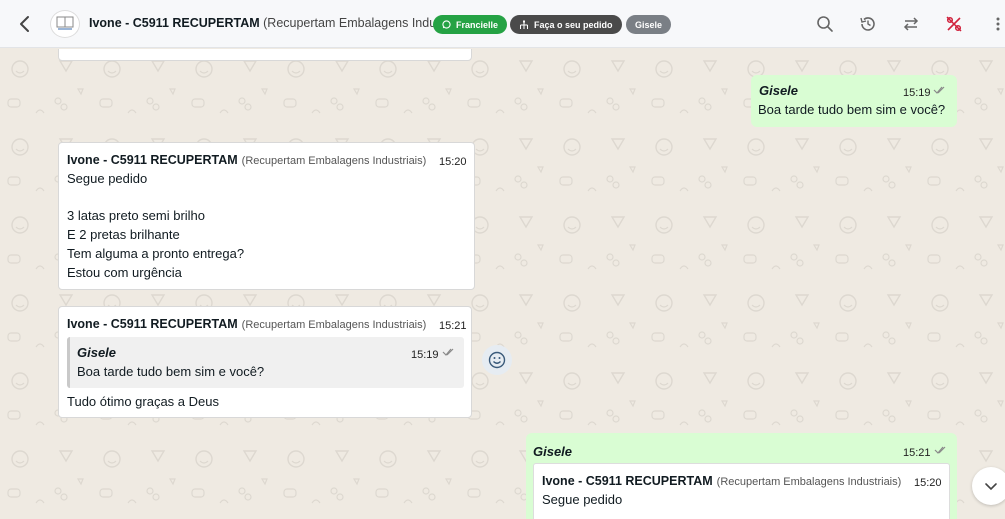  Describe the element at coordinates (852, 109) in the screenshot. I see `message-text: Boa tarde tudo bem sim e você?` at that location.